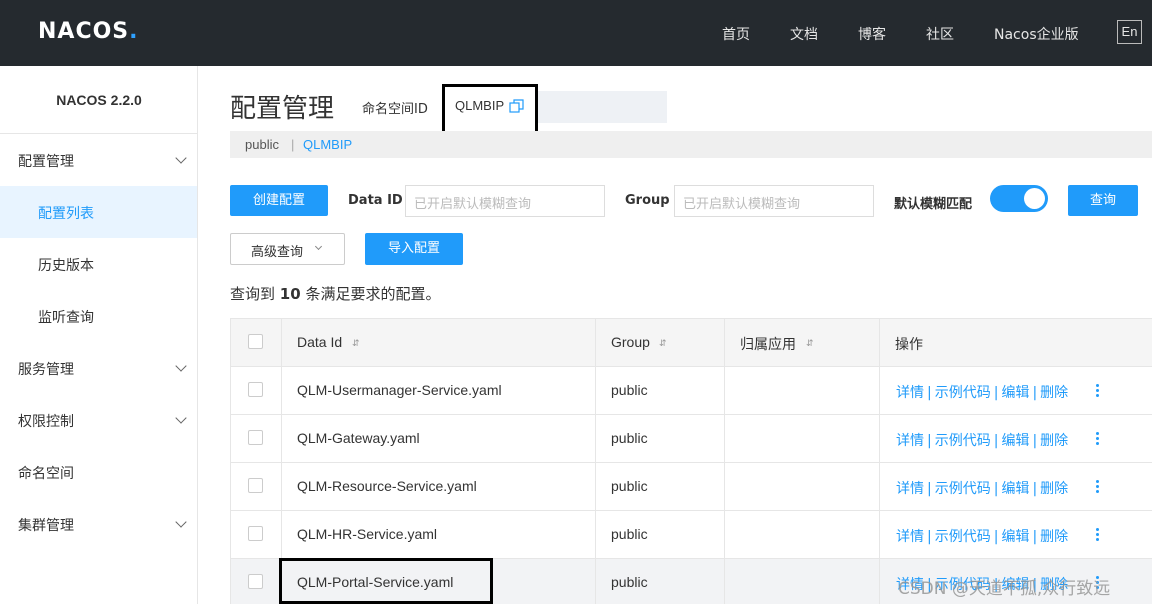 This screenshot has width=1152, height=604. Describe the element at coordinates (279, 200) in the screenshot. I see `create-config-button: 创建配置` at that location.